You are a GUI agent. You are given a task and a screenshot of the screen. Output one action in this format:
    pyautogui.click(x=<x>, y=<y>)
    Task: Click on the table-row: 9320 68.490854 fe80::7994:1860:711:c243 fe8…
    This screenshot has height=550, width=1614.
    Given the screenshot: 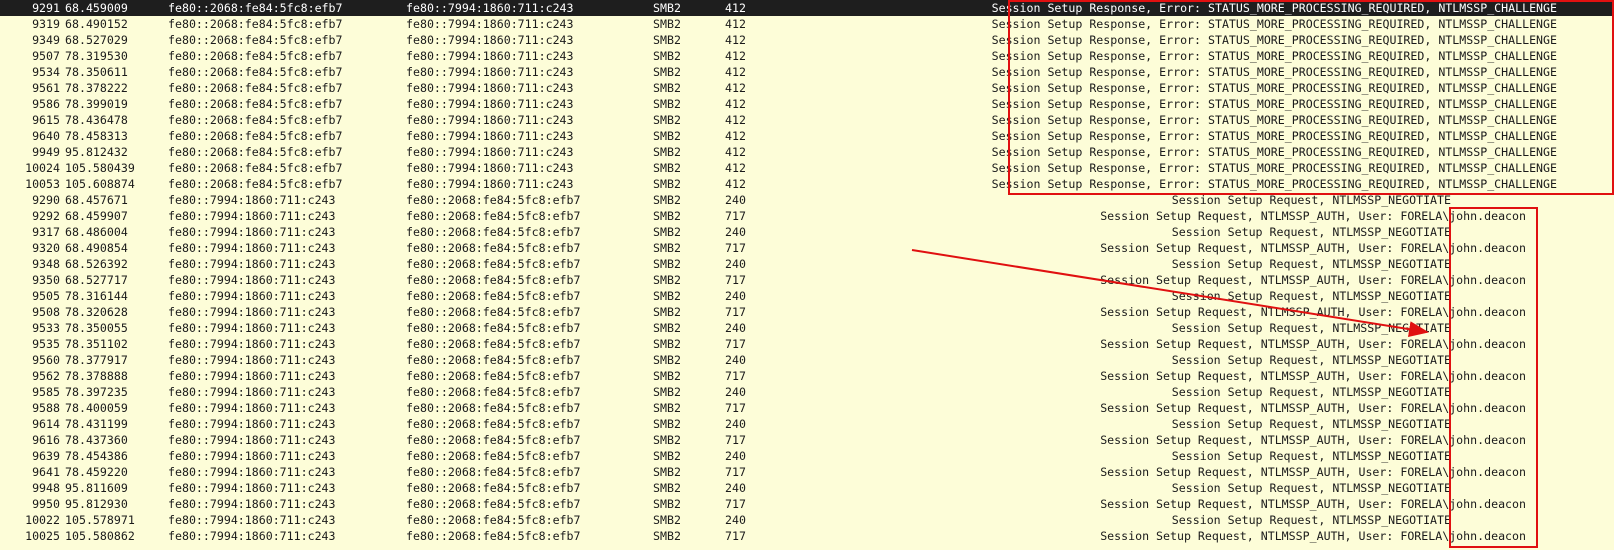 What is the action you would take?
    pyautogui.click(x=807, y=248)
    